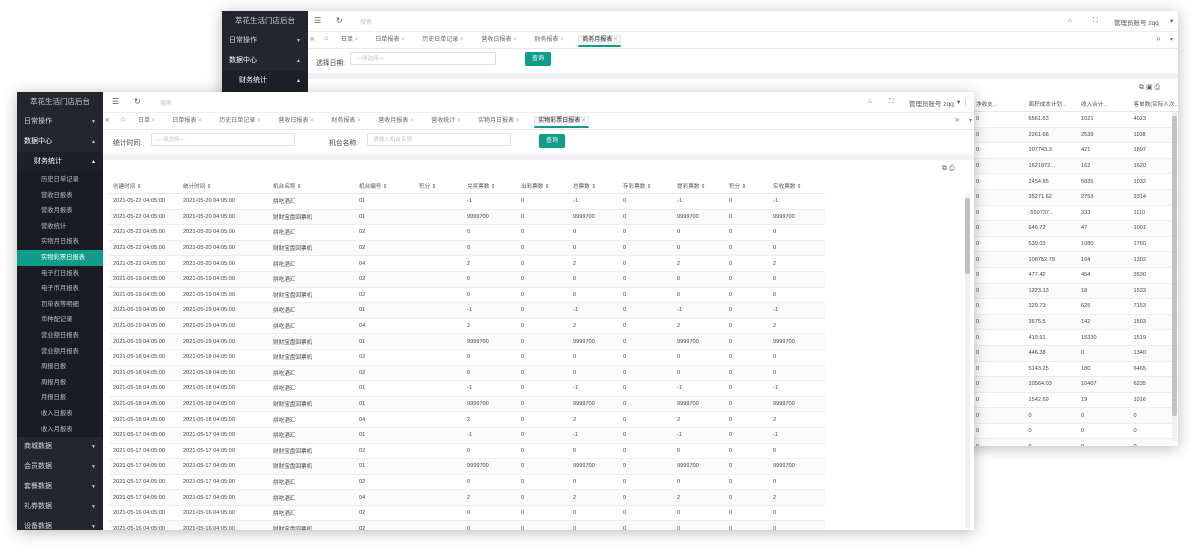 The height and width of the screenshot is (556, 1196). What do you see at coordinates (1136, 22) in the screenshot?
I see `back-user-menu: 管理员账号 zqq` at bounding box center [1136, 22].